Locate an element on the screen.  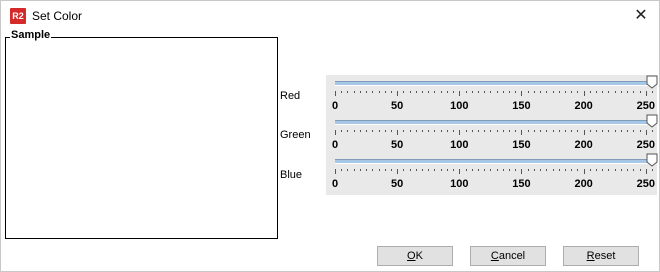
ok-button: OK is located at coordinates (415, 256).